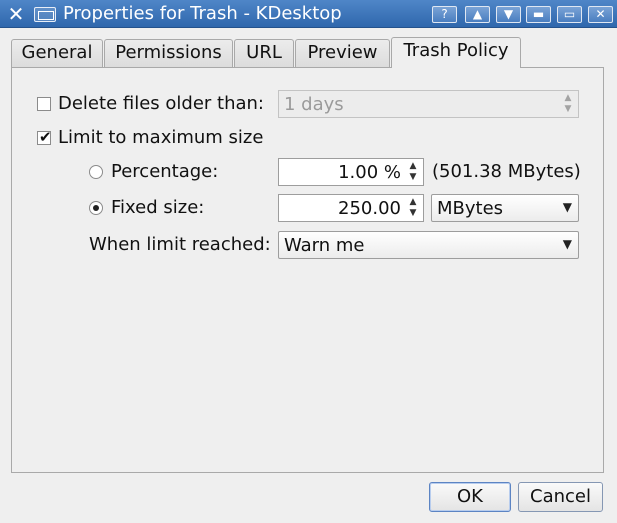 The height and width of the screenshot is (523, 617). What do you see at coordinates (569, 14) in the screenshot?
I see `maximize-button: ▭` at bounding box center [569, 14].